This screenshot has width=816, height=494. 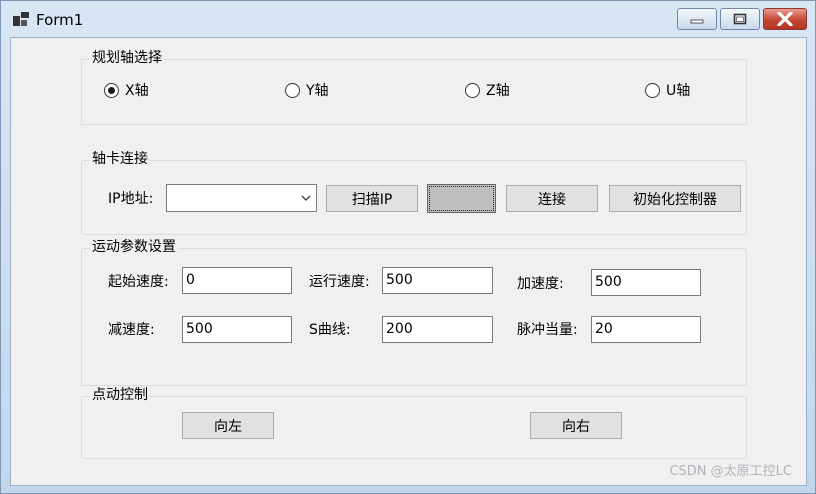 What do you see at coordinates (414, 422) in the screenshot?
I see `jog-control-group: 点动控制 向左 向右` at bounding box center [414, 422].